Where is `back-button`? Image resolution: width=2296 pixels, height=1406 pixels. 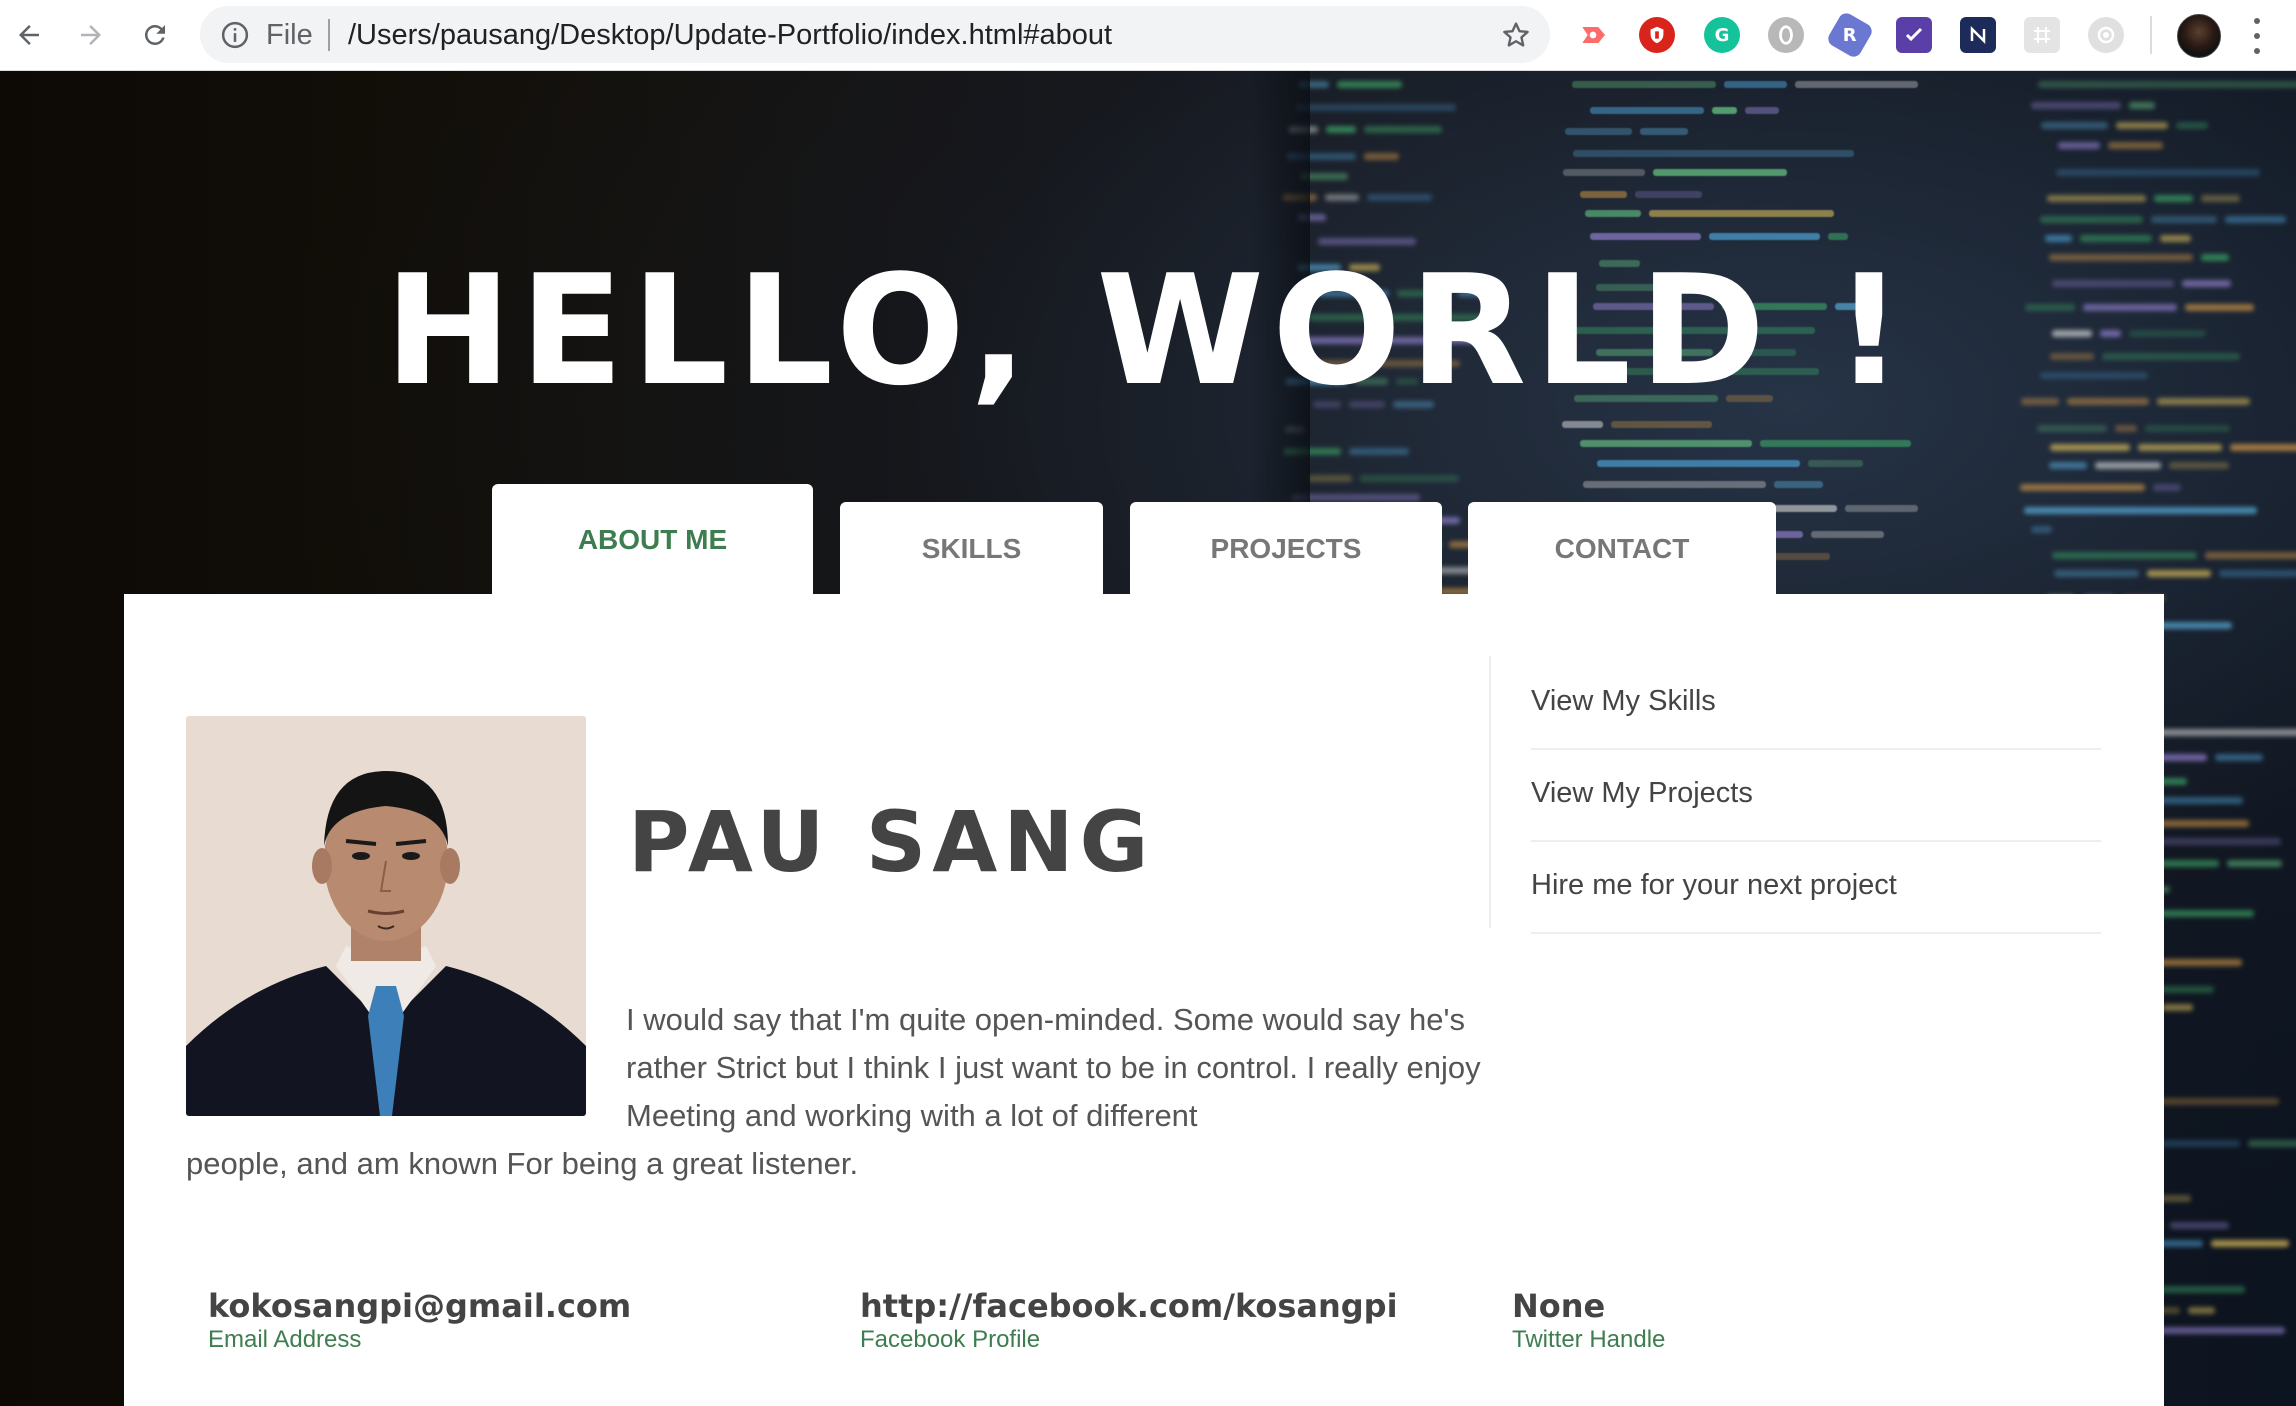 back-button is located at coordinates (29, 35).